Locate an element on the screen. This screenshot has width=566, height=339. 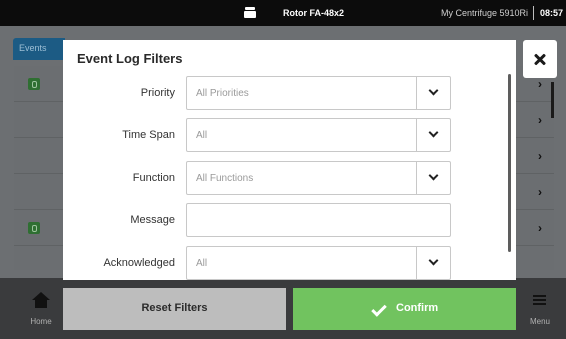
dialog-scrollbar is located at coordinates (509, 163).